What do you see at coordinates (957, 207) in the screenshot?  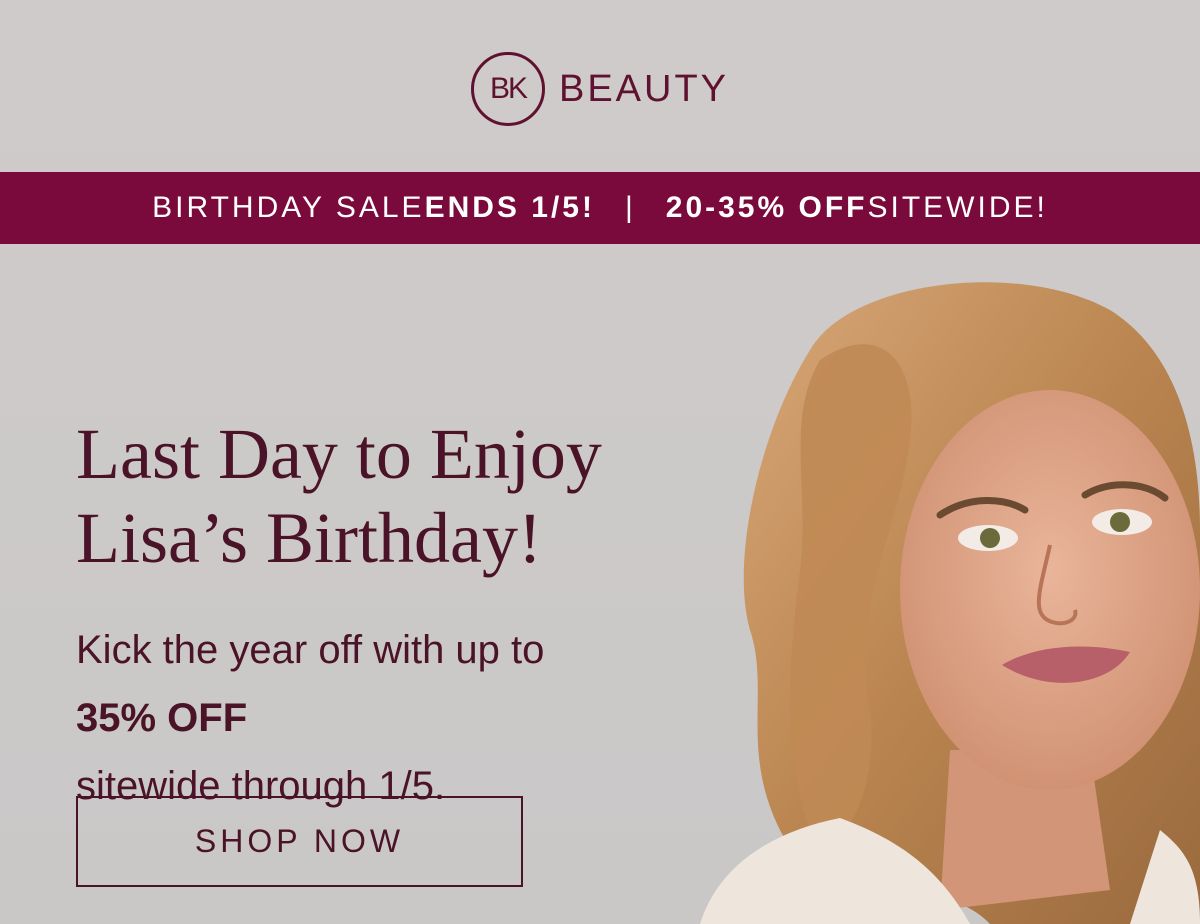 I see `banner-sitewide-text: SITEWIDE!` at bounding box center [957, 207].